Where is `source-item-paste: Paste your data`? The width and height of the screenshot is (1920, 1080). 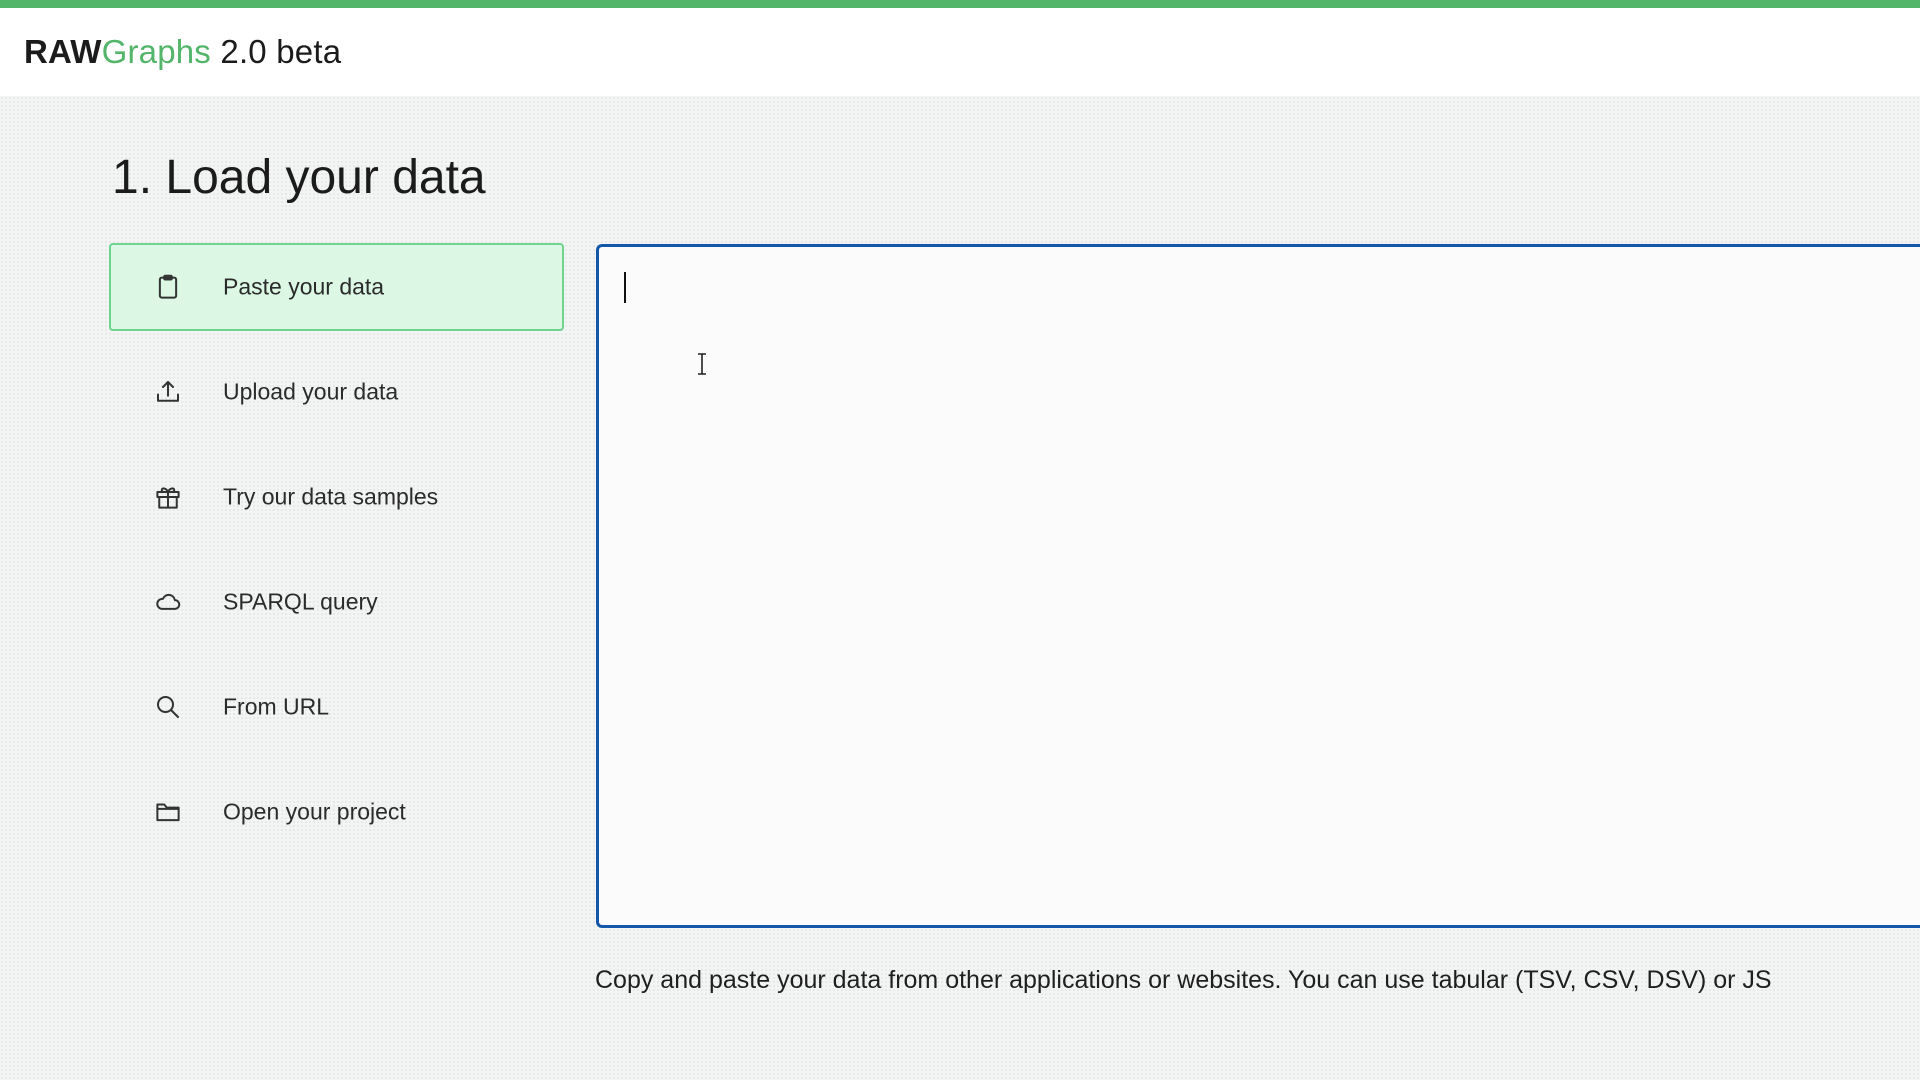
source-item-paste: Paste your data is located at coordinates (336, 287).